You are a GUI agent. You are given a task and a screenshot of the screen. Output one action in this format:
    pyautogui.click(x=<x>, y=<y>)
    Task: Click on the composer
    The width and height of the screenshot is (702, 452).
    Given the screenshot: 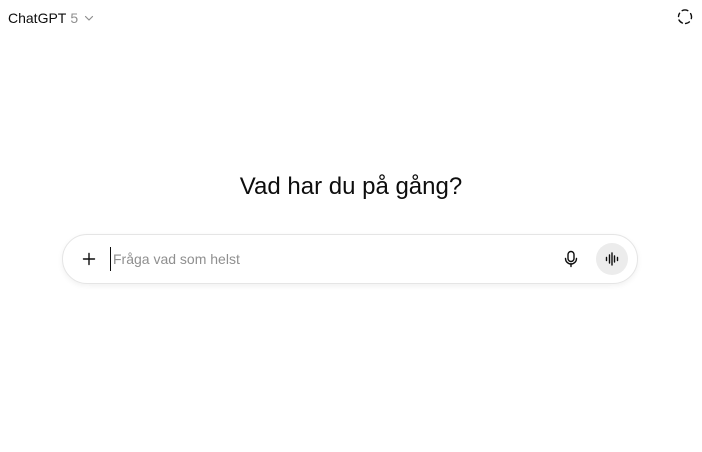 What is the action you would take?
    pyautogui.click(x=350, y=259)
    